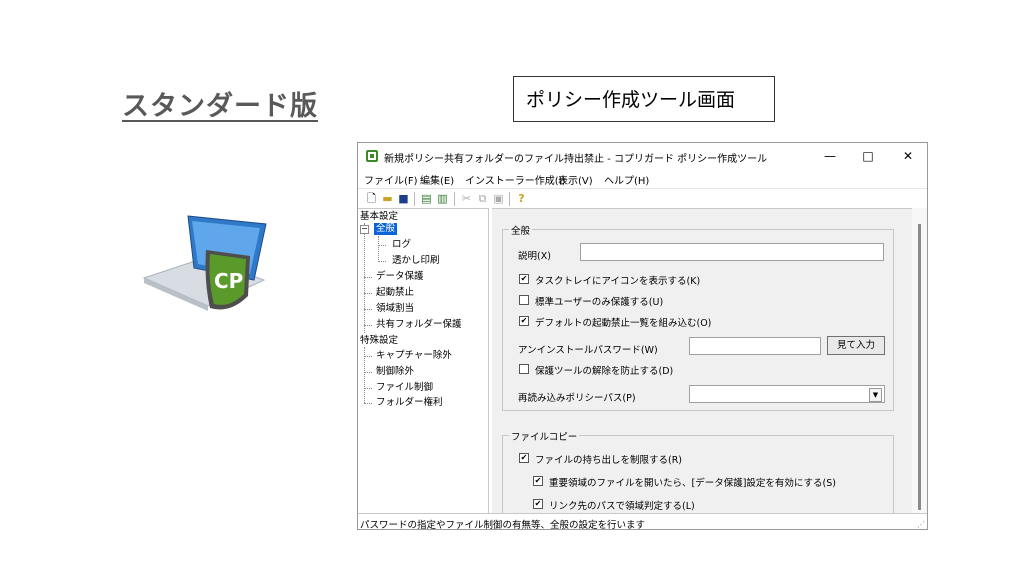 Image resolution: width=1022 pixels, height=566 pixels. I want to click on vertical-scrollbar, so click(919, 360).